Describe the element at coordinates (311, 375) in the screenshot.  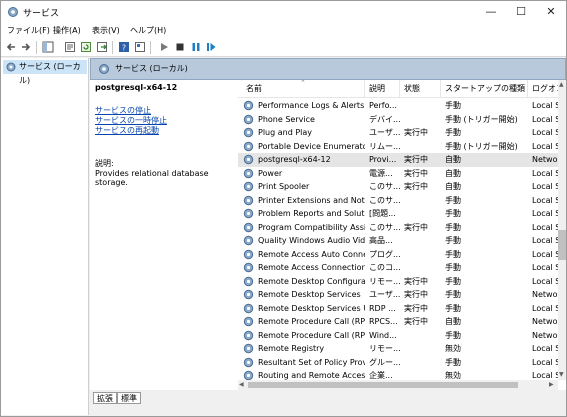
I see `service-name-cell: Routing and Remote Access` at that location.